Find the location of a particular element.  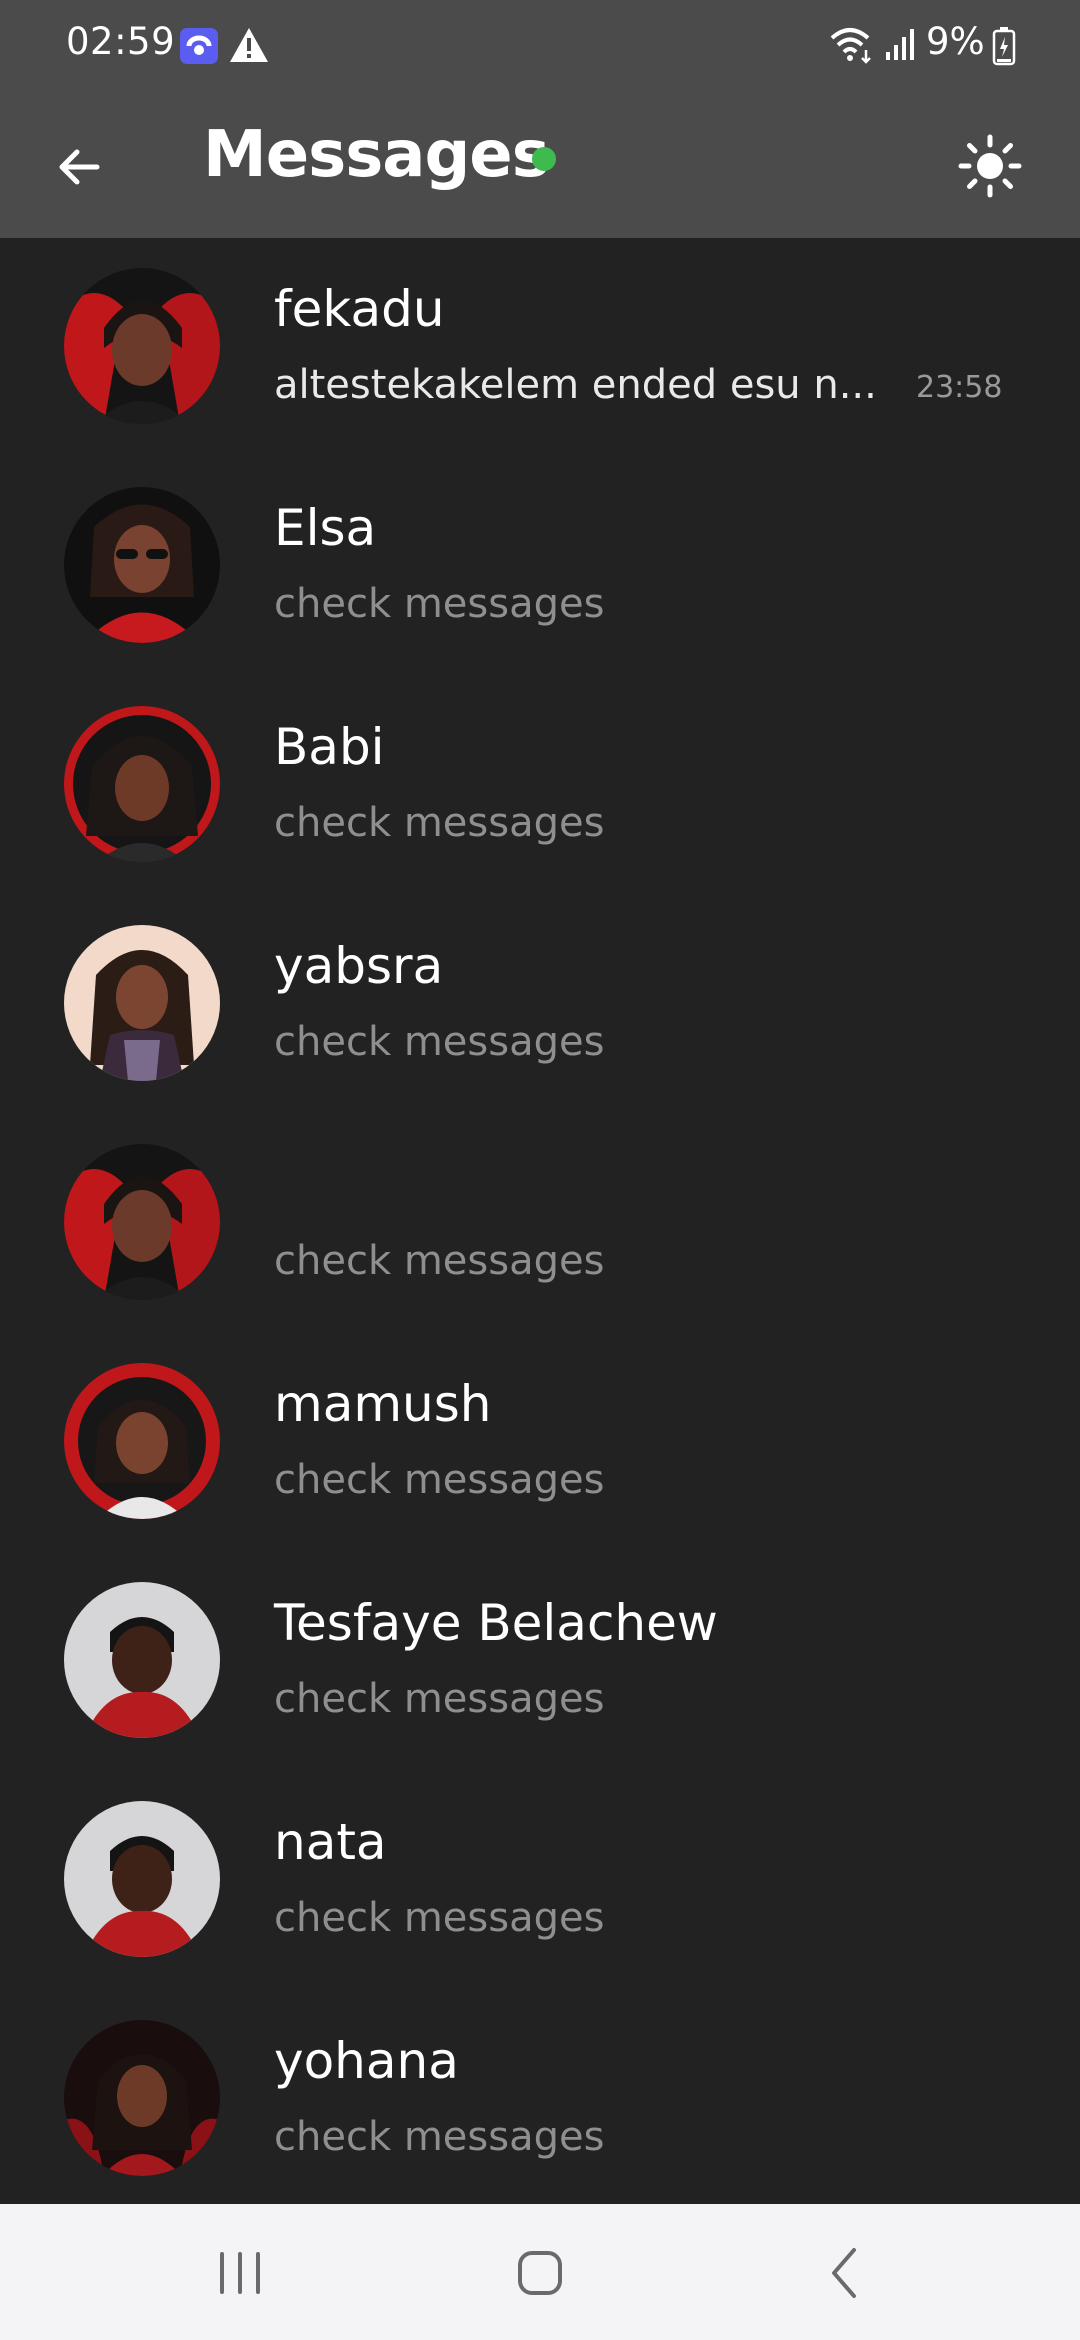

chat-name: Tesfaye Belachew is located at coordinates (496, 1623).